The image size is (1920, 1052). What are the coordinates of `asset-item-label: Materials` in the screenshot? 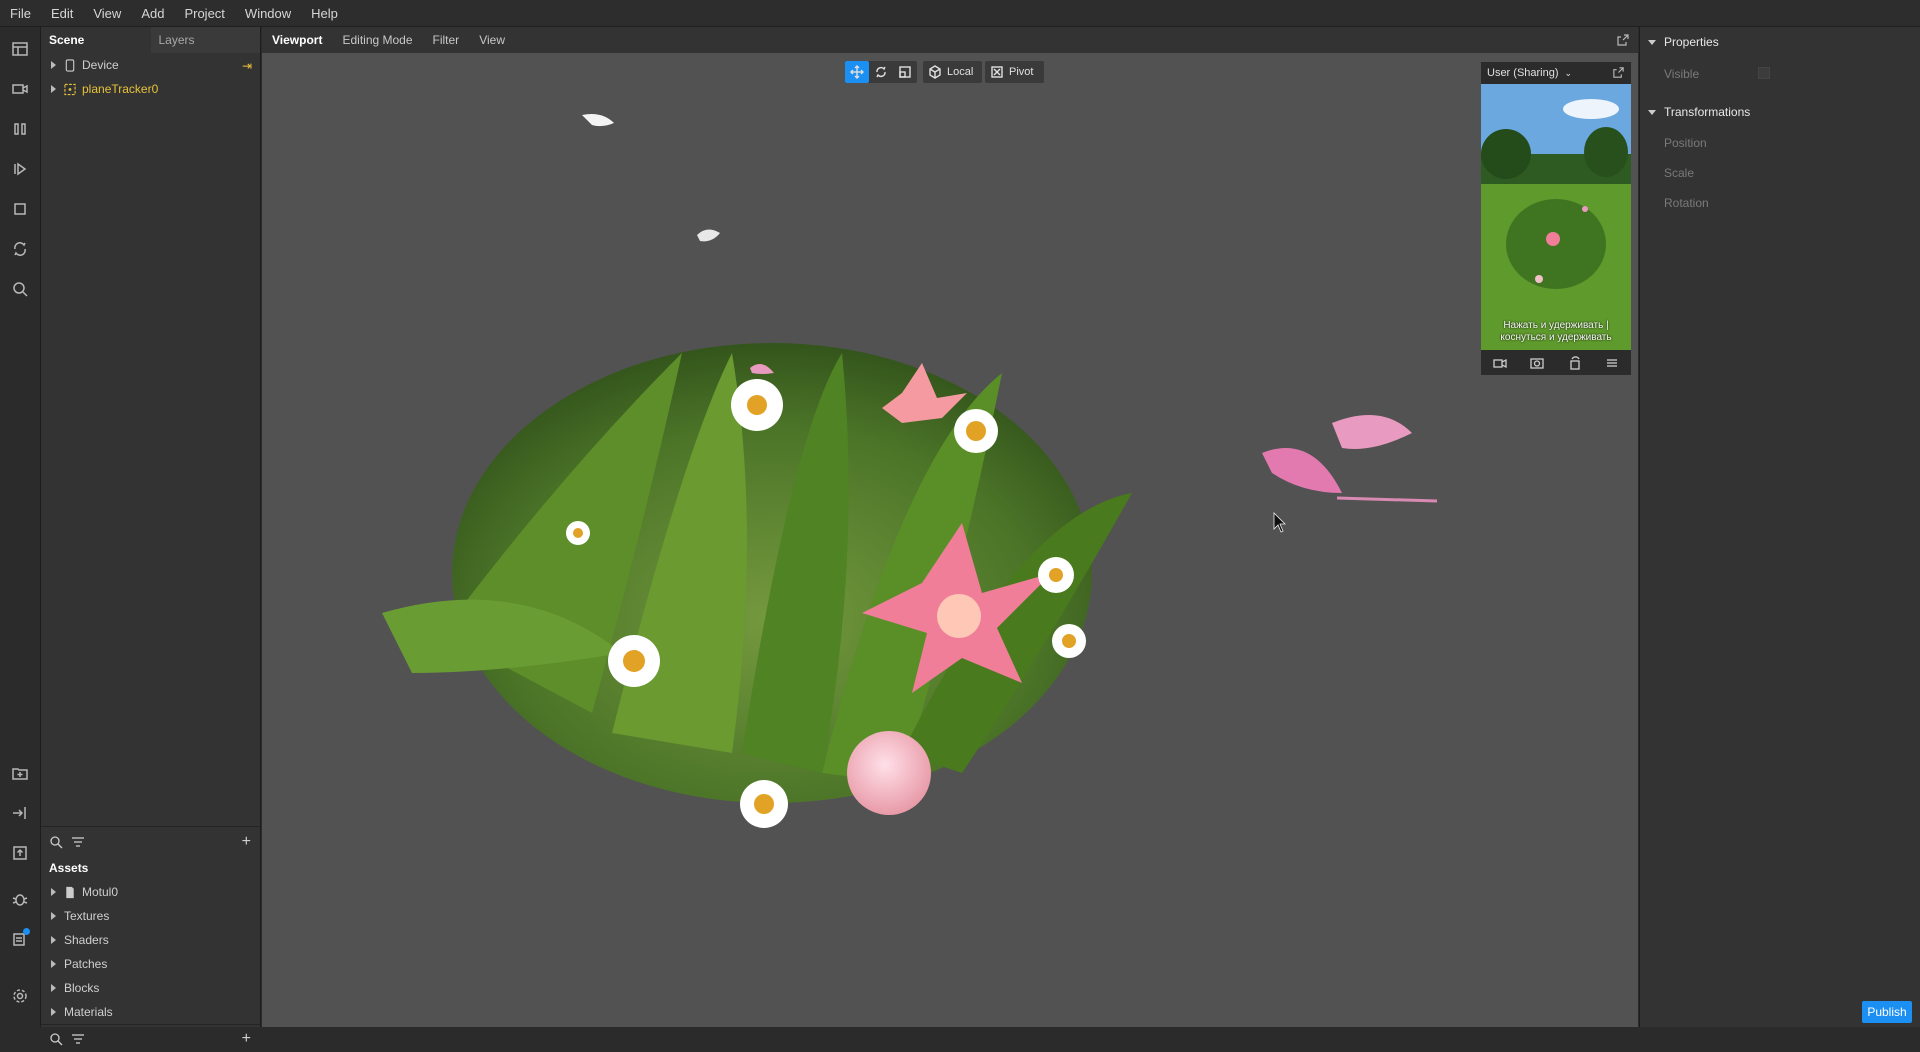 It's located at (88, 1012).